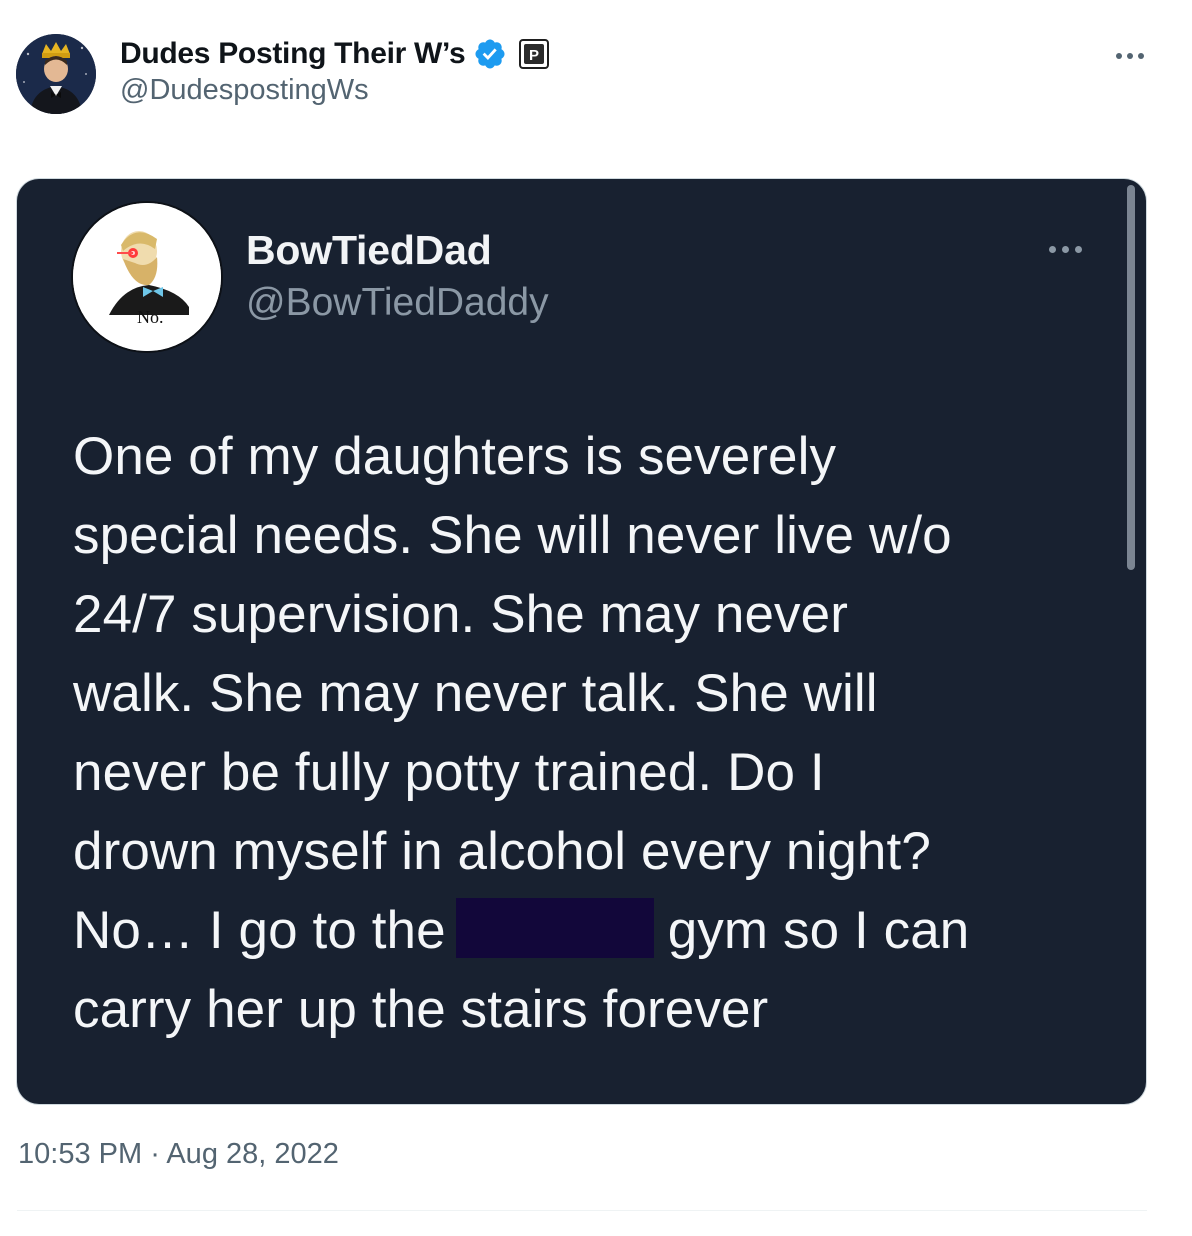 The image size is (1192, 1236). I want to click on embedded-text-line: One of my daughters is severely, so click(455, 456).